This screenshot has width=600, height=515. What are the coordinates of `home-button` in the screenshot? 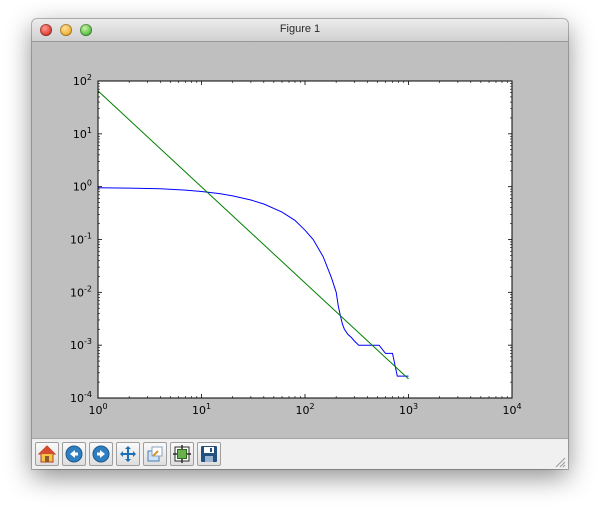 It's located at (47, 454).